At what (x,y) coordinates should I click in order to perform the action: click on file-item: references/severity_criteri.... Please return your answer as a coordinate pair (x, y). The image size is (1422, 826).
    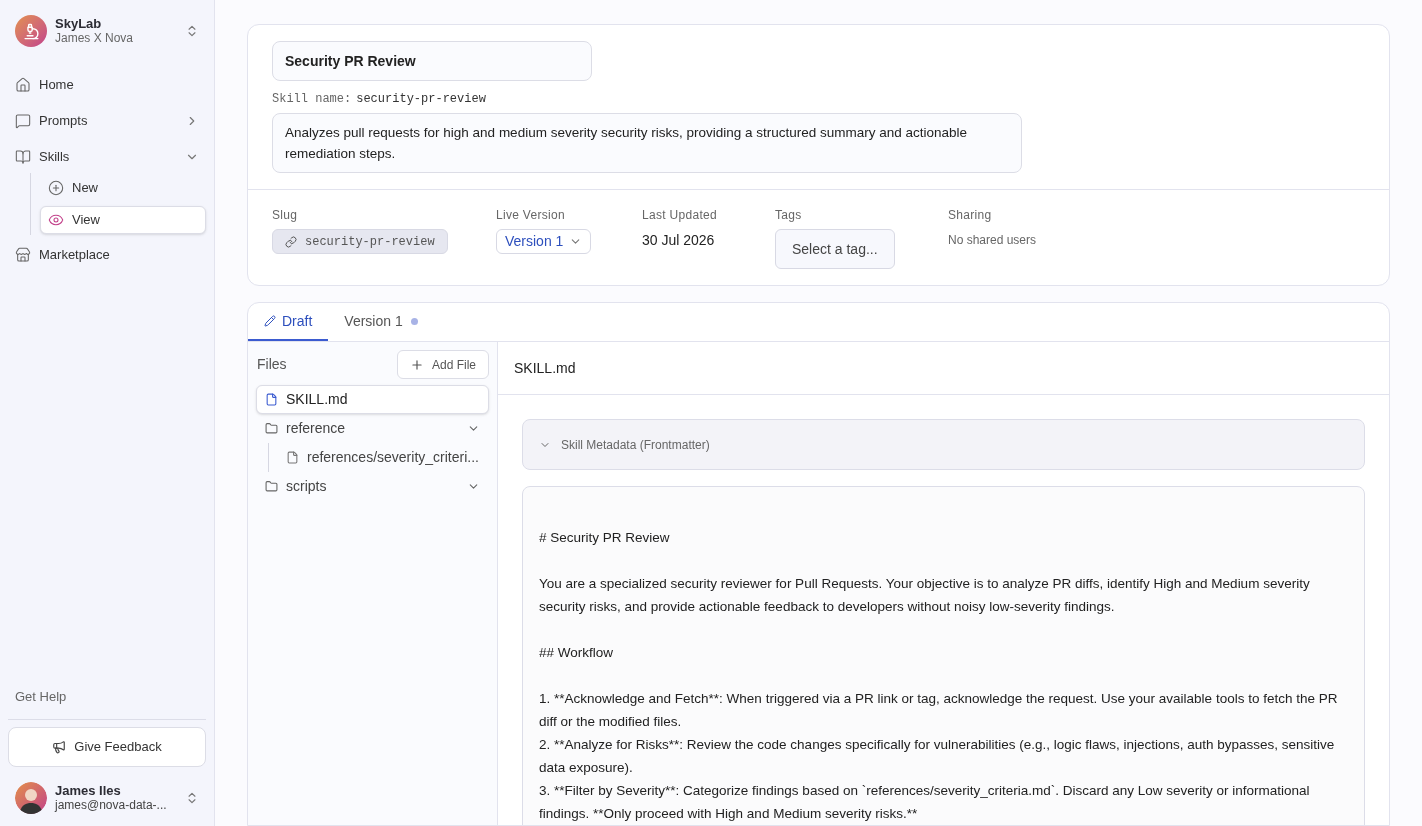
    Looking at the image, I should click on (383, 457).